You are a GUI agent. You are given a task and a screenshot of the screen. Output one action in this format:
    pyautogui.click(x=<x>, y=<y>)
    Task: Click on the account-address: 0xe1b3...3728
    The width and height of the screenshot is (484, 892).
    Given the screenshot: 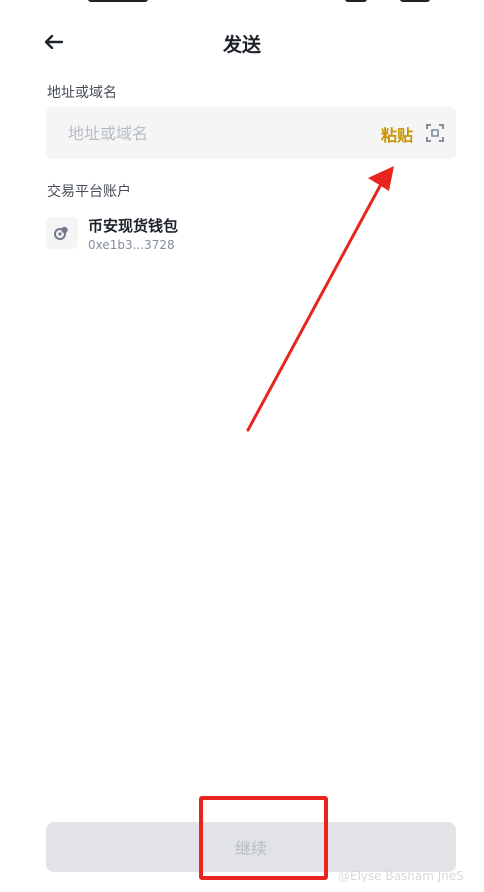 What is the action you would take?
    pyautogui.click(x=131, y=245)
    